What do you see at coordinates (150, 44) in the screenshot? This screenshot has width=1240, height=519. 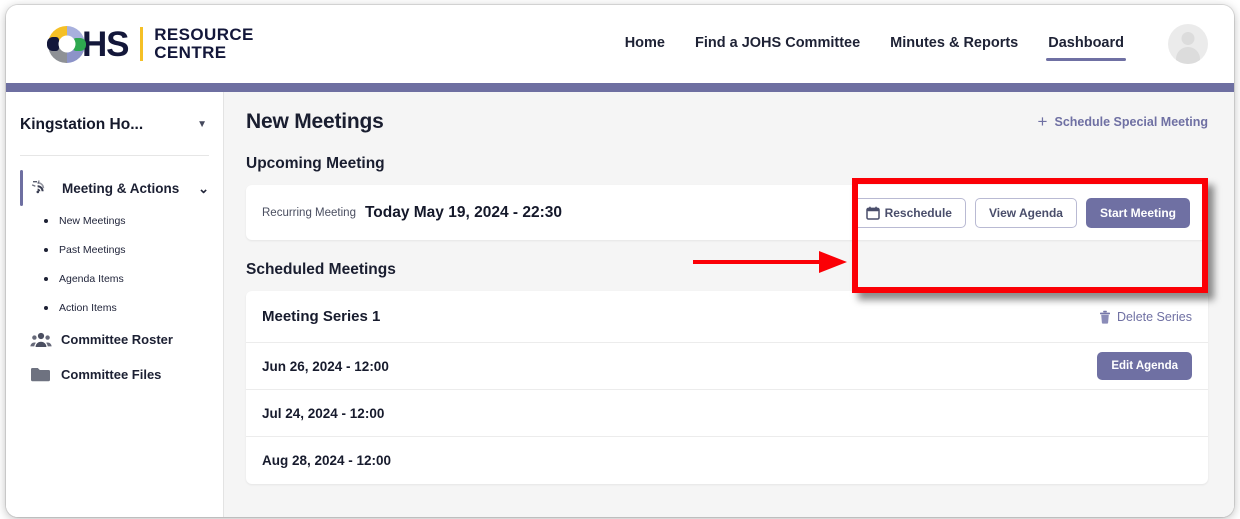 I see `brand-logo: HS RESOURCE CENTRE` at bounding box center [150, 44].